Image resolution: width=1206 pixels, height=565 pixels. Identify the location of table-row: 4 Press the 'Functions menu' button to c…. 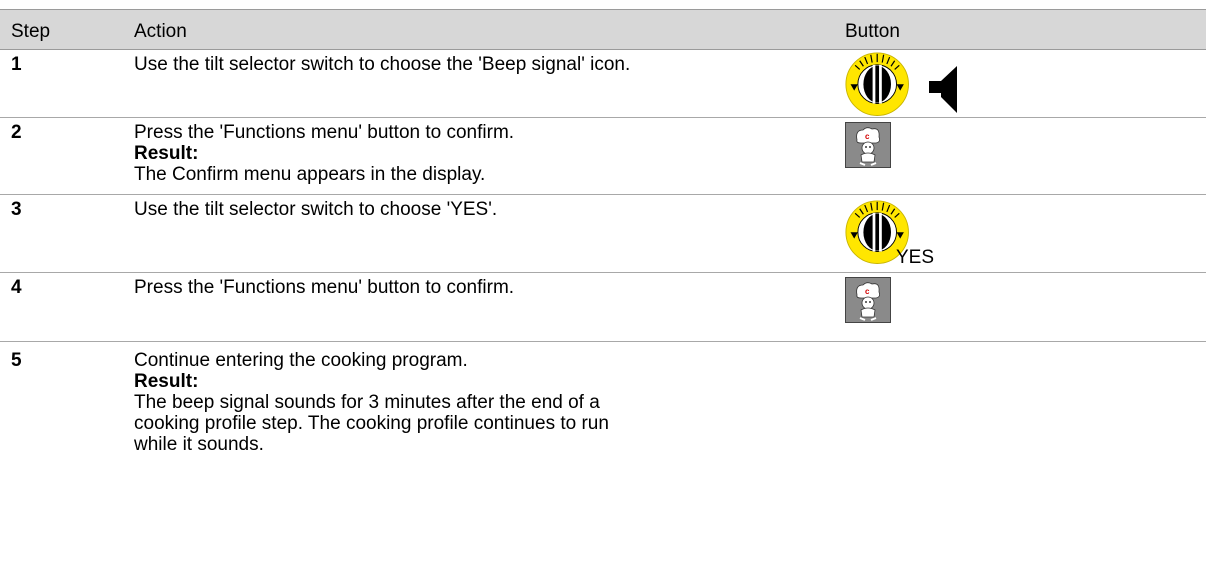
(603, 307).